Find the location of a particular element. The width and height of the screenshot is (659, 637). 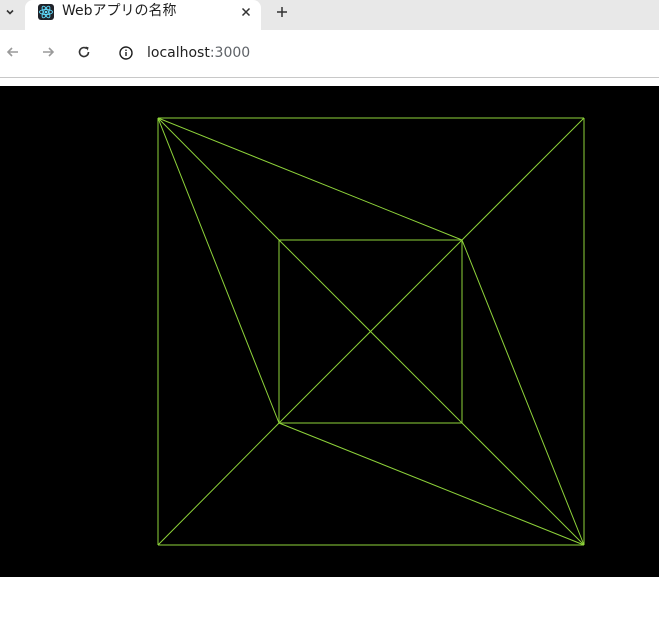

react-icon is located at coordinates (46, 12).